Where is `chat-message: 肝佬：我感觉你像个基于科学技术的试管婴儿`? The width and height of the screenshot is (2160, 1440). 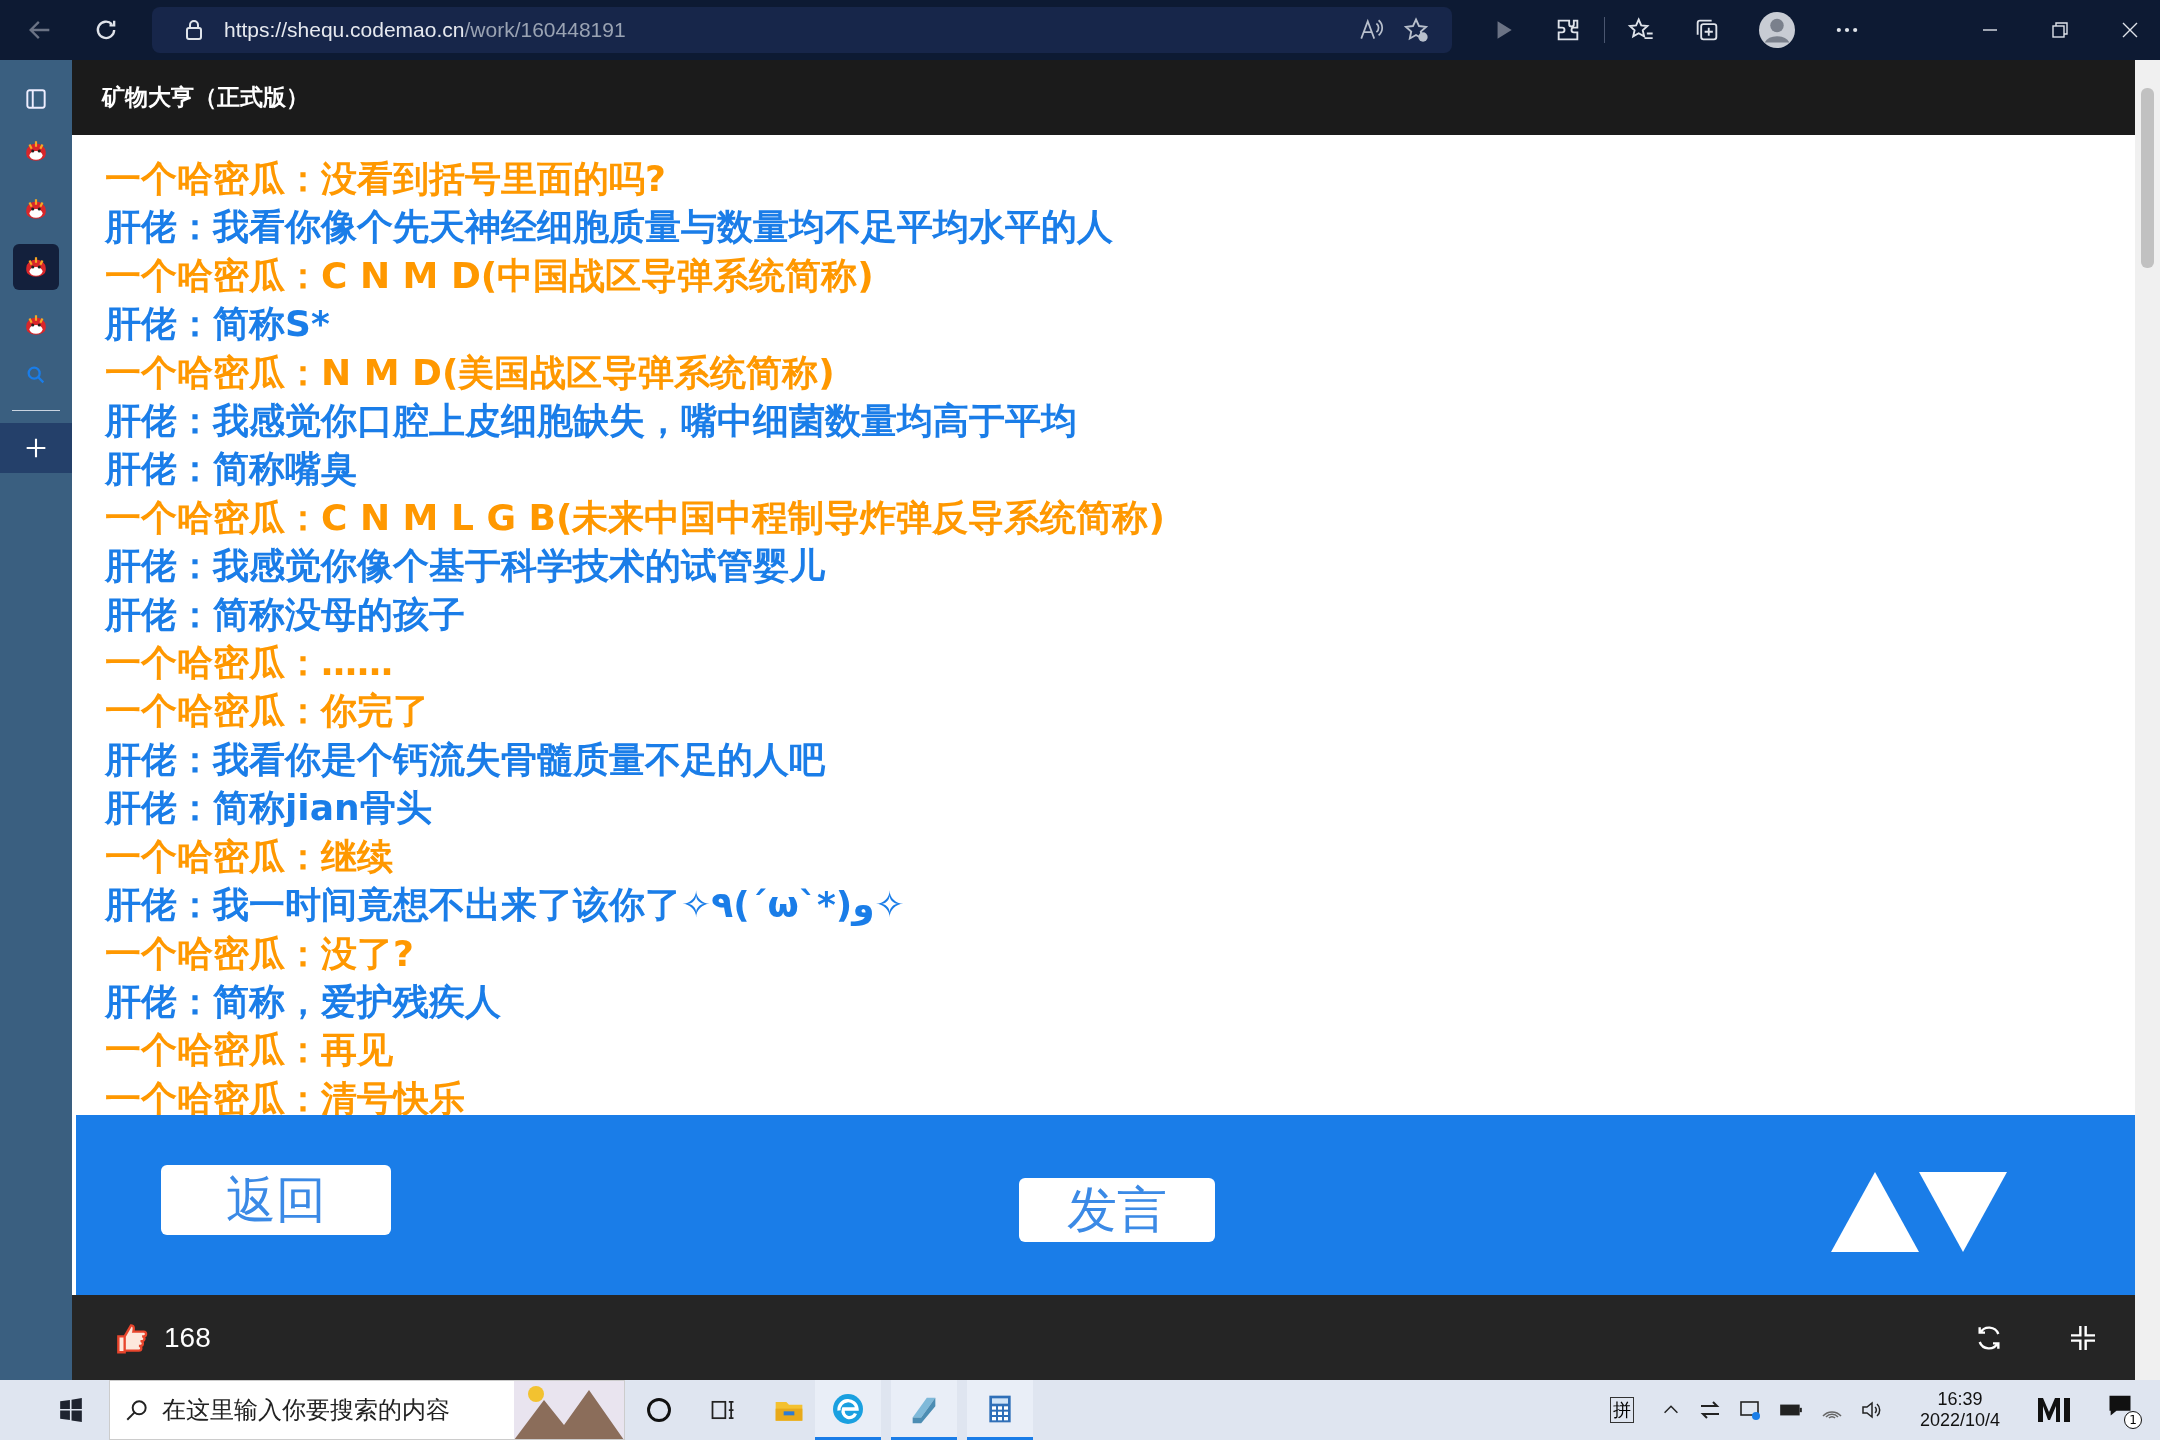 chat-message: 肝佬：我感觉你像个基于科学技术的试管婴儿 is located at coordinates (465, 566).